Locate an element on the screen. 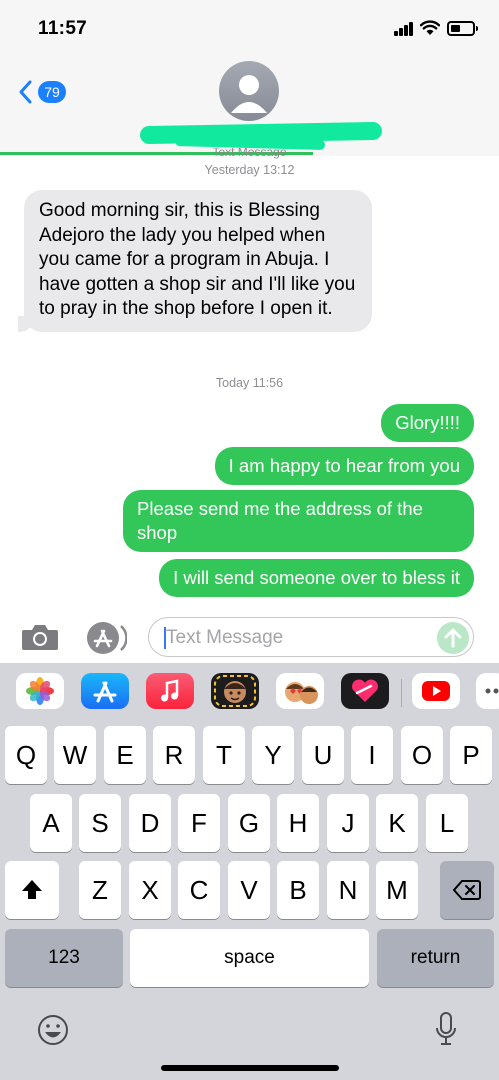  sent-message-bubble: Please send me the address of the shop is located at coordinates (298, 521).